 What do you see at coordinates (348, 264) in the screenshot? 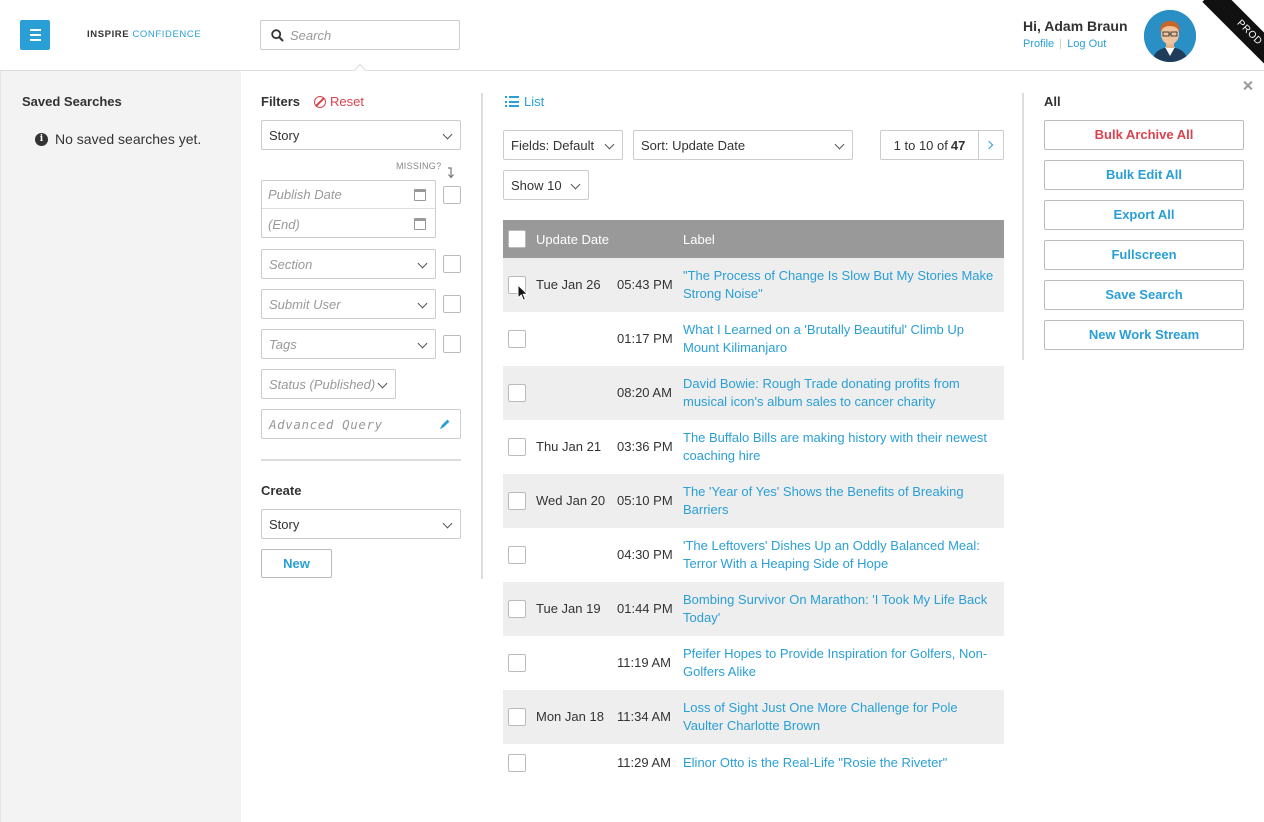
I see `section-select: Section` at bounding box center [348, 264].